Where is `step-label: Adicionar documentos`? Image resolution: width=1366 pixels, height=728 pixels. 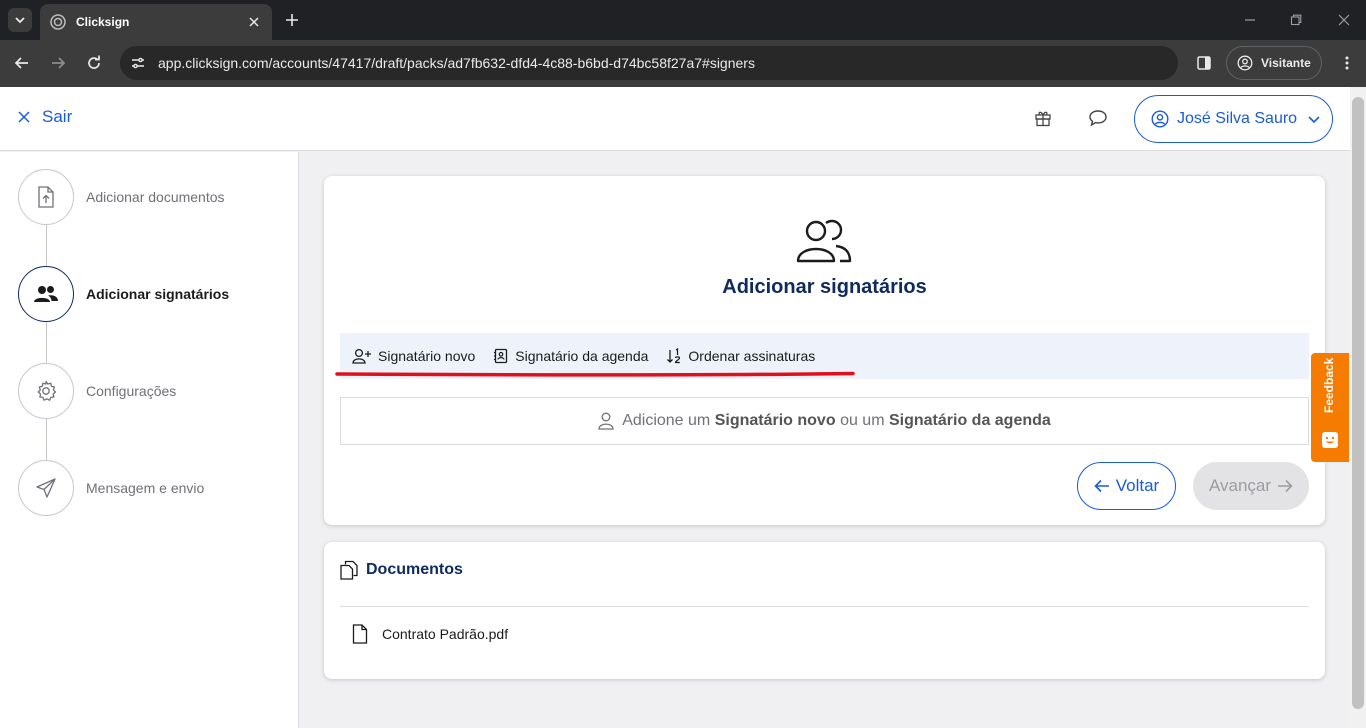 step-label: Adicionar documentos is located at coordinates (155, 197).